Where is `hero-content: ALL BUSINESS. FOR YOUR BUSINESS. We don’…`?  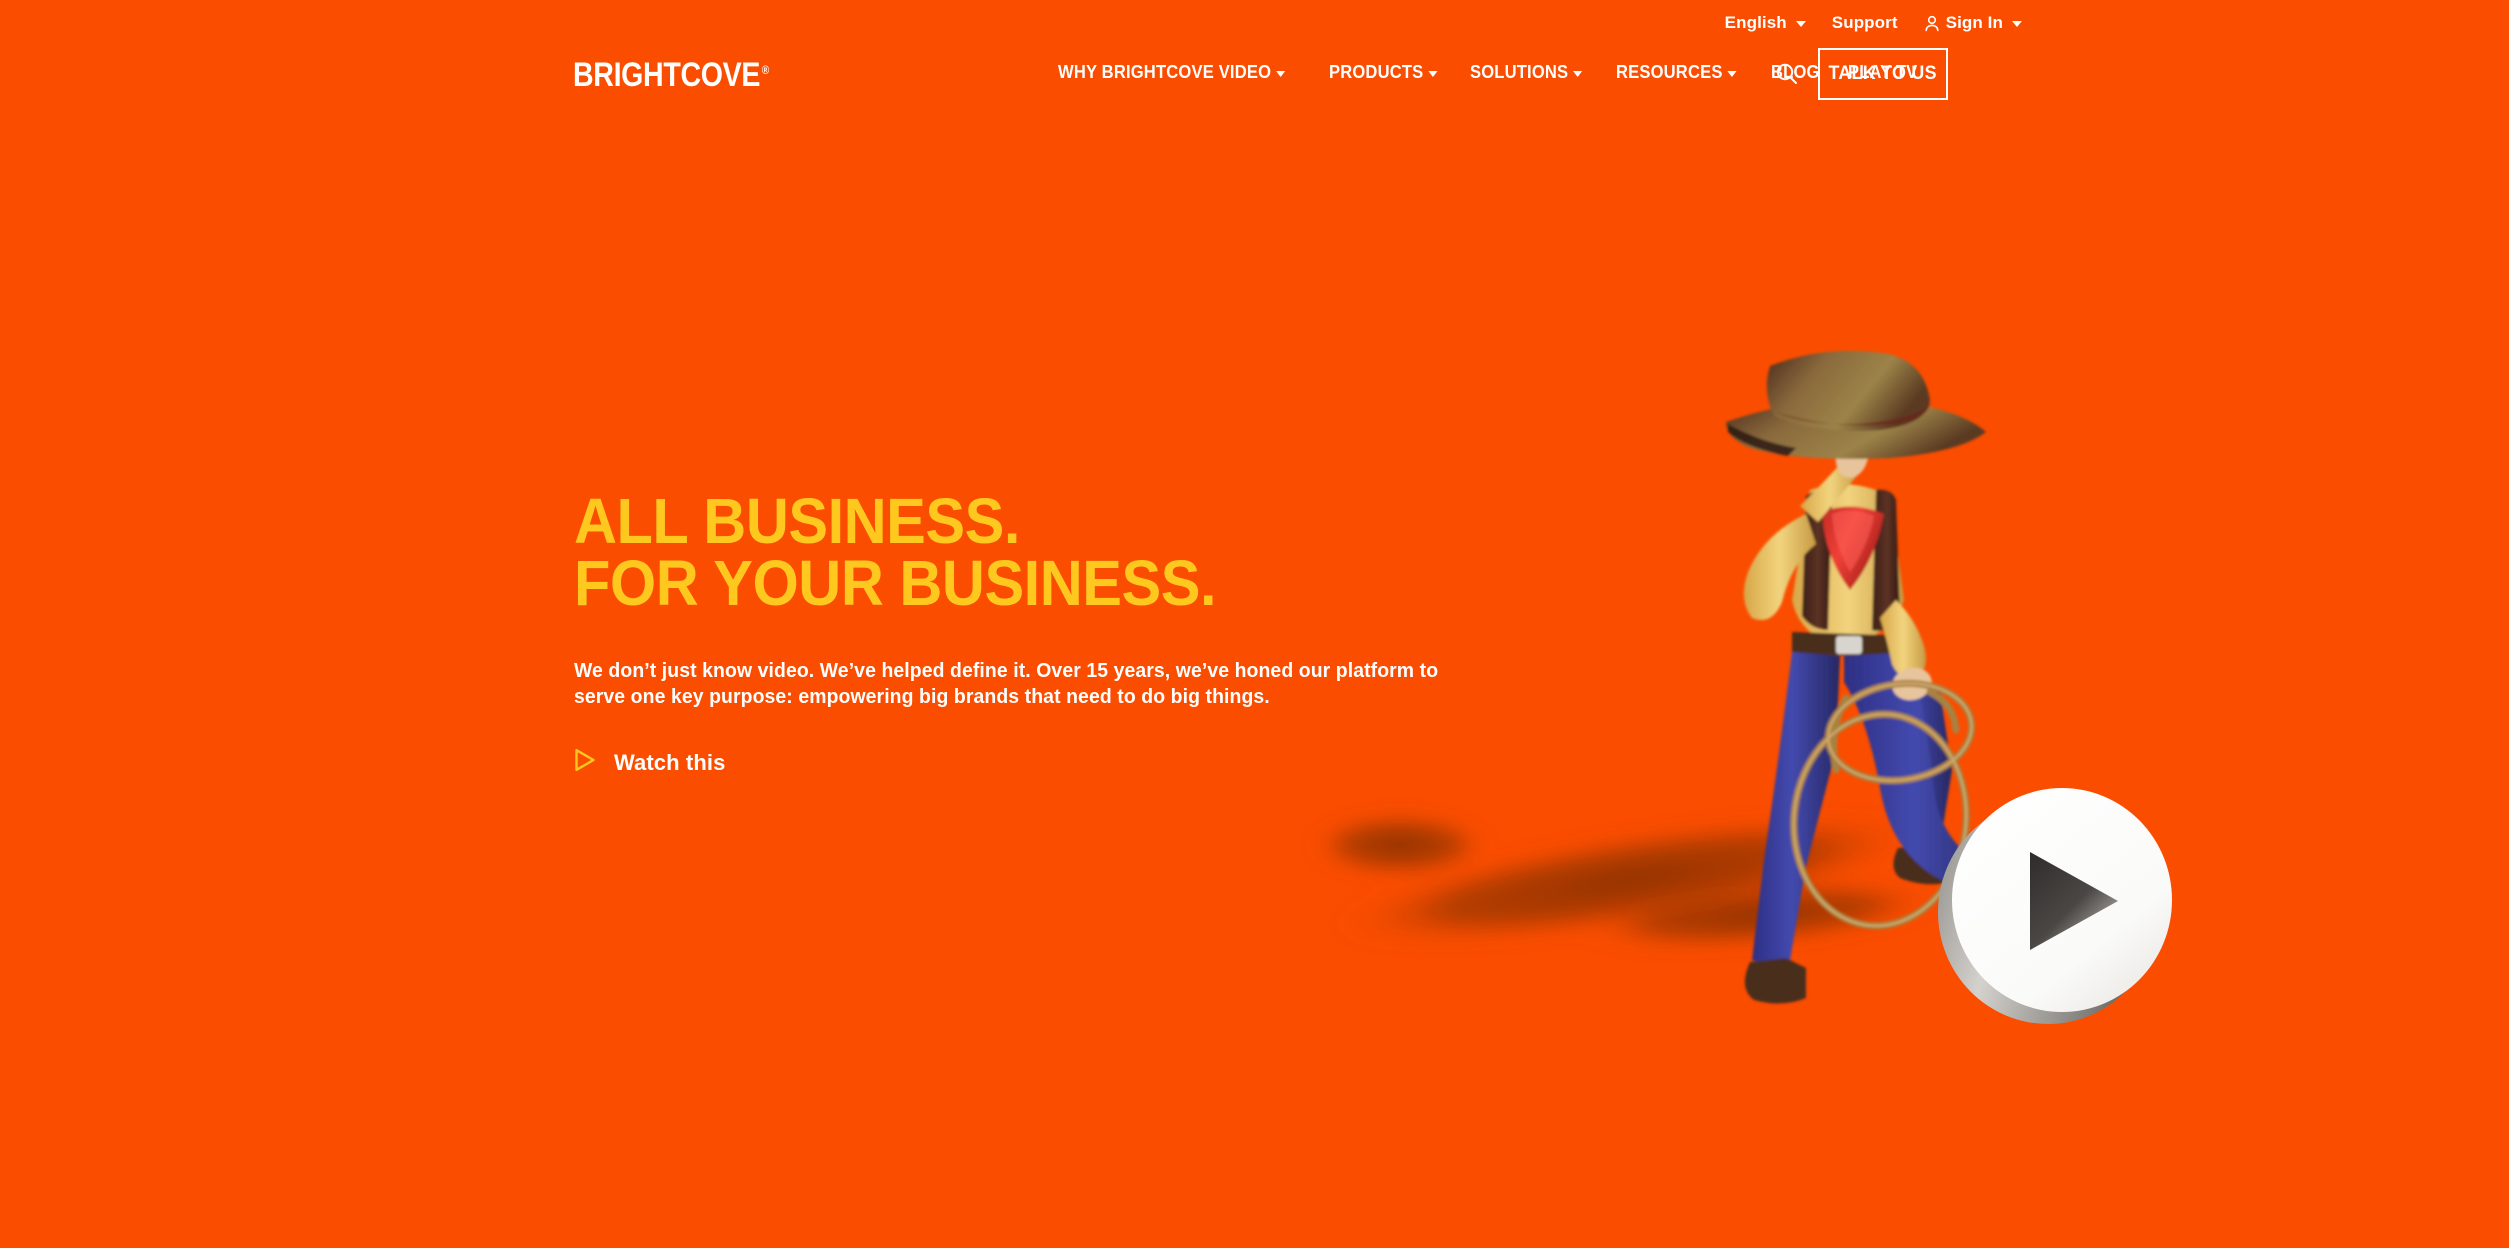
hero-content: ALL BUSINESS. FOR YOUR BUSINESS. We don’… is located at coordinates (1064, 631).